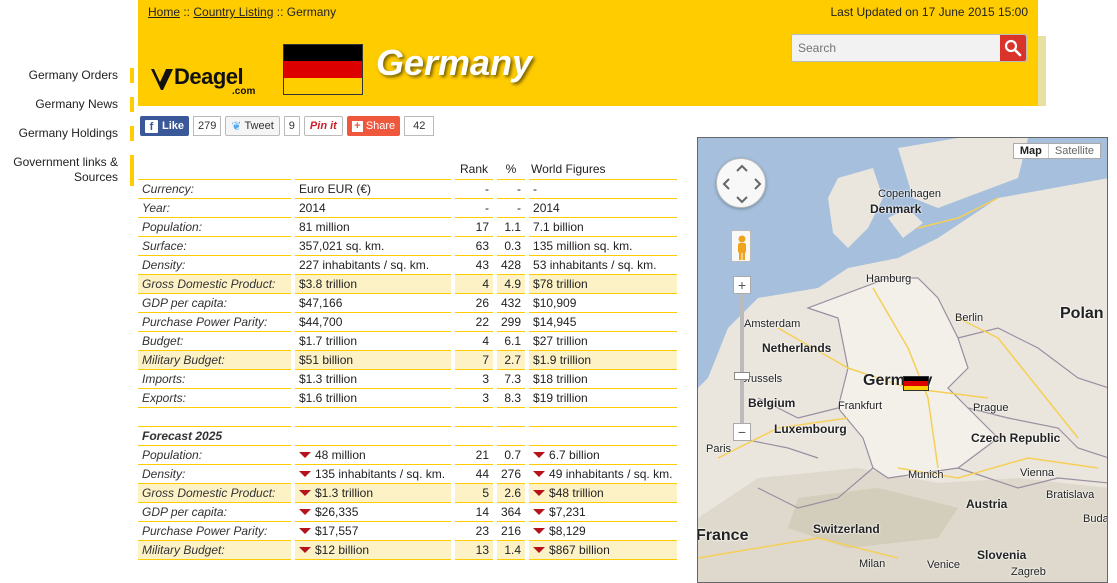 The height and width of the screenshot is (583, 1117). Describe the element at coordinates (164, 12) in the screenshot. I see `breadcrumb-home-link: Home` at that location.